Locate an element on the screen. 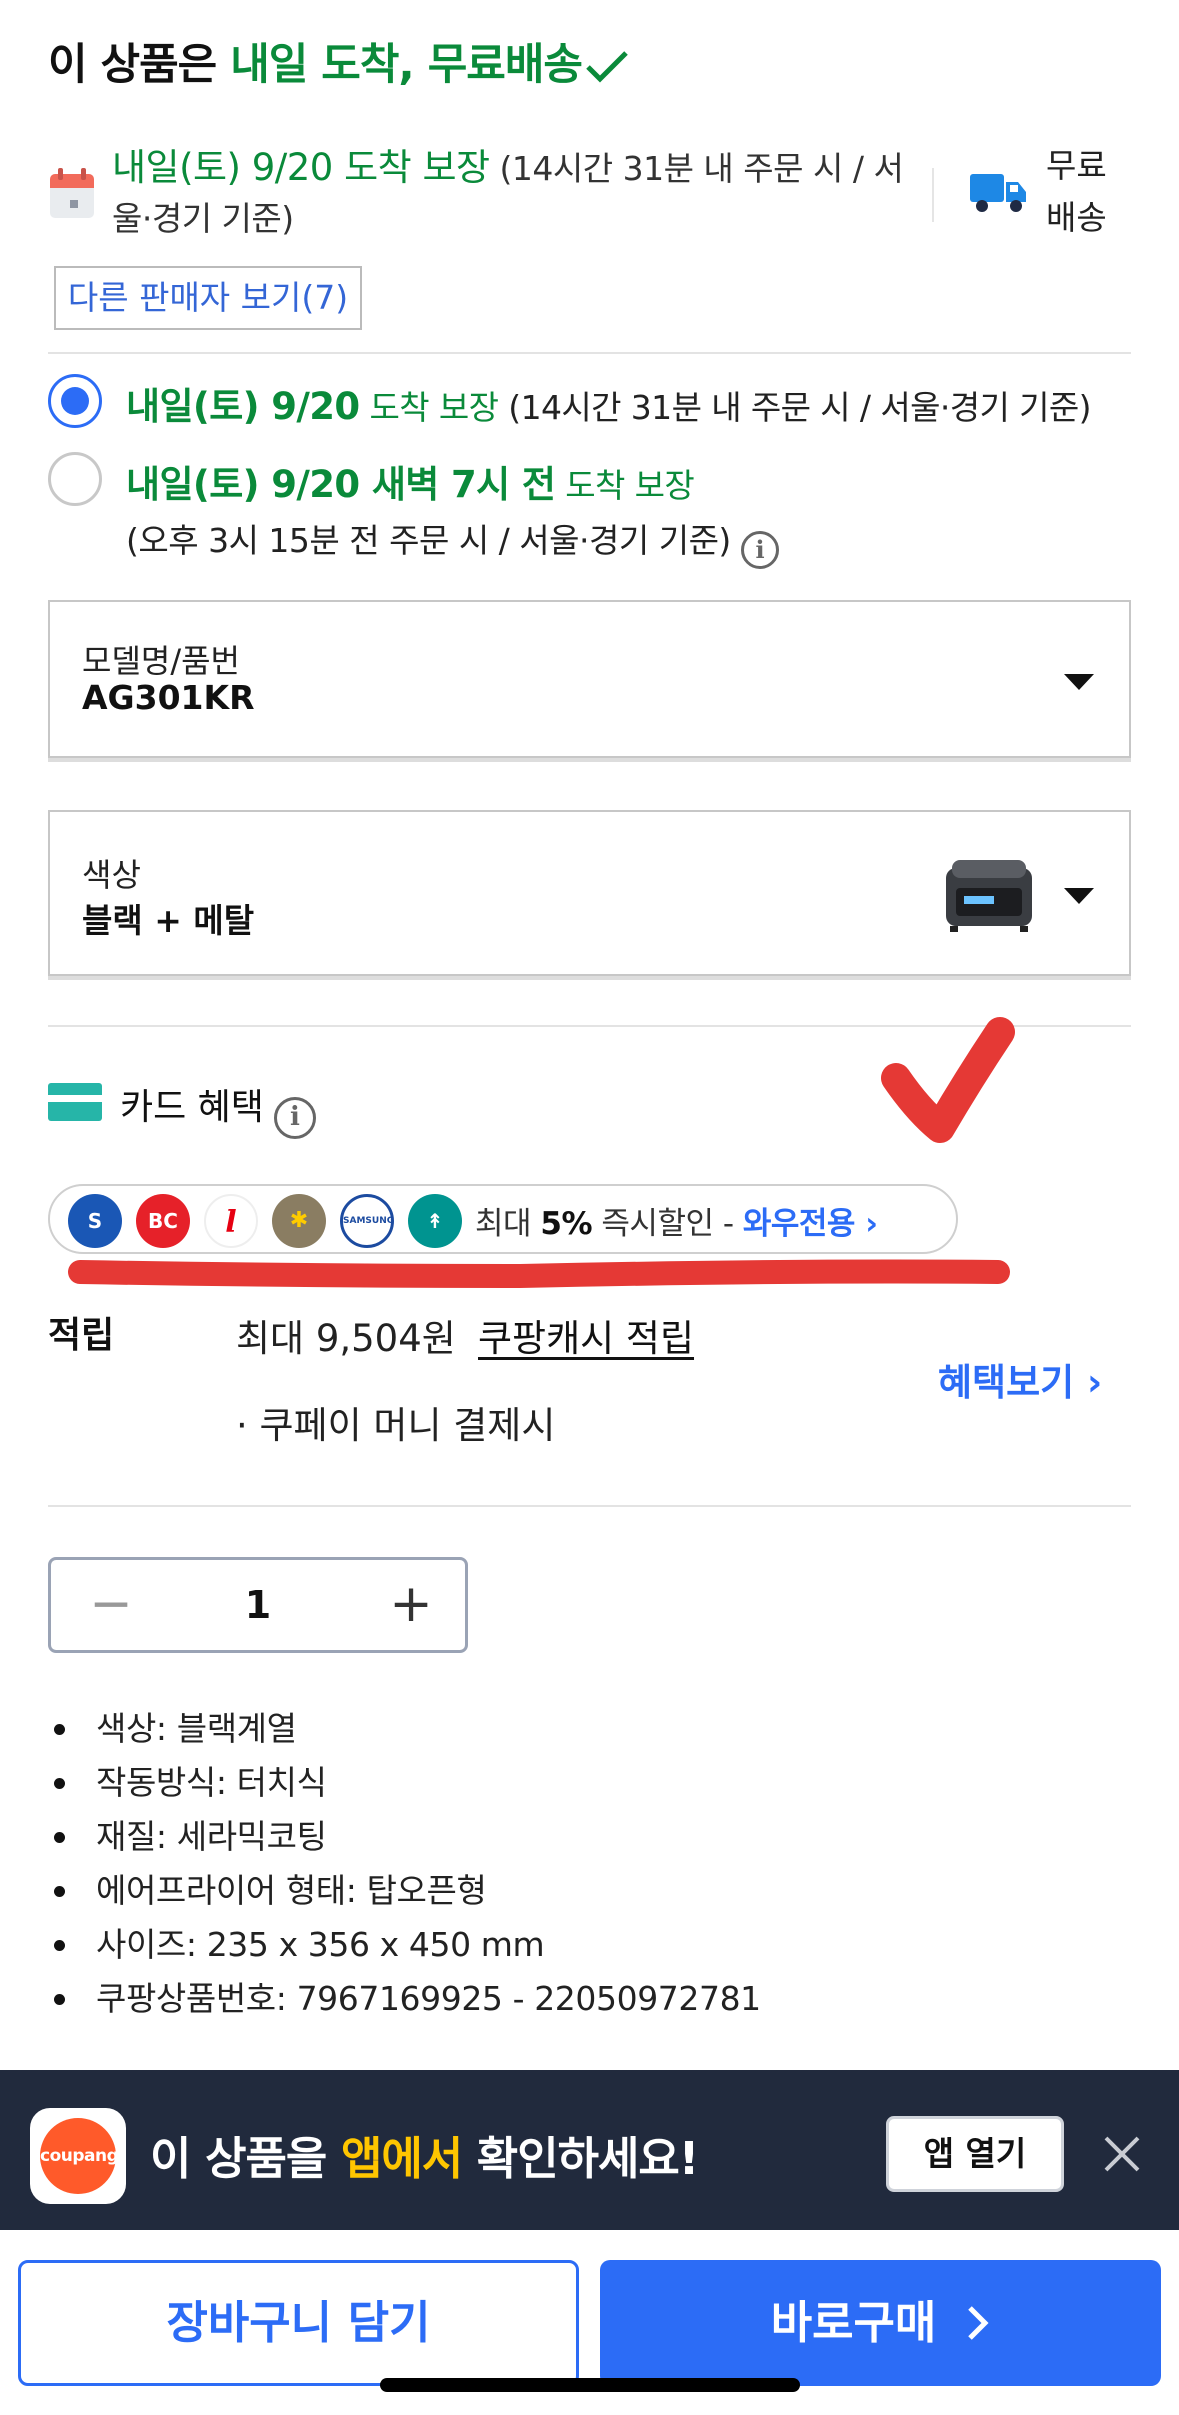 Image resolution: width=1179 pixels, height=2415 pixels. bottom-action-bar: 장바구니 담기 바로구매 is located at coordinates (589, 2322).